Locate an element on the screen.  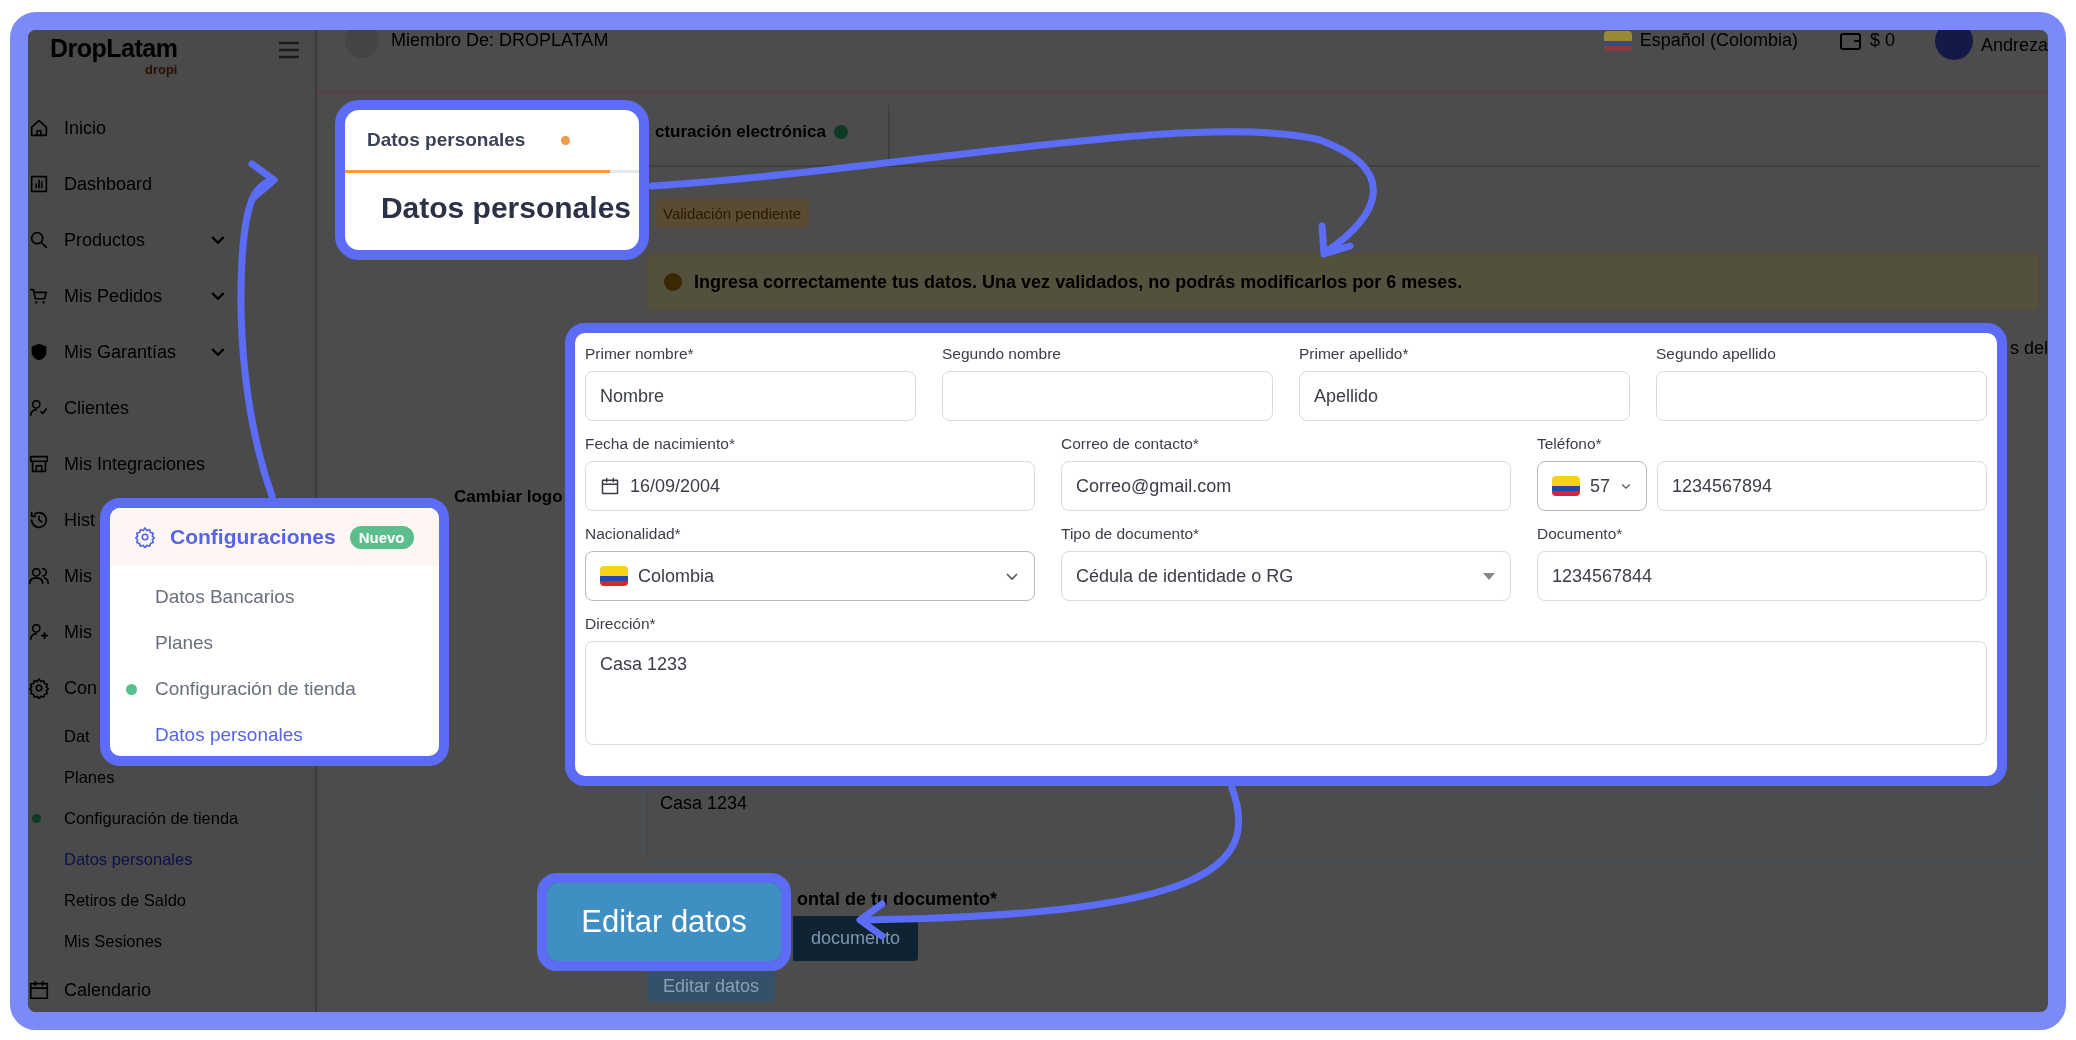
field-label: Dirección* is located at coordinates (621, 624).